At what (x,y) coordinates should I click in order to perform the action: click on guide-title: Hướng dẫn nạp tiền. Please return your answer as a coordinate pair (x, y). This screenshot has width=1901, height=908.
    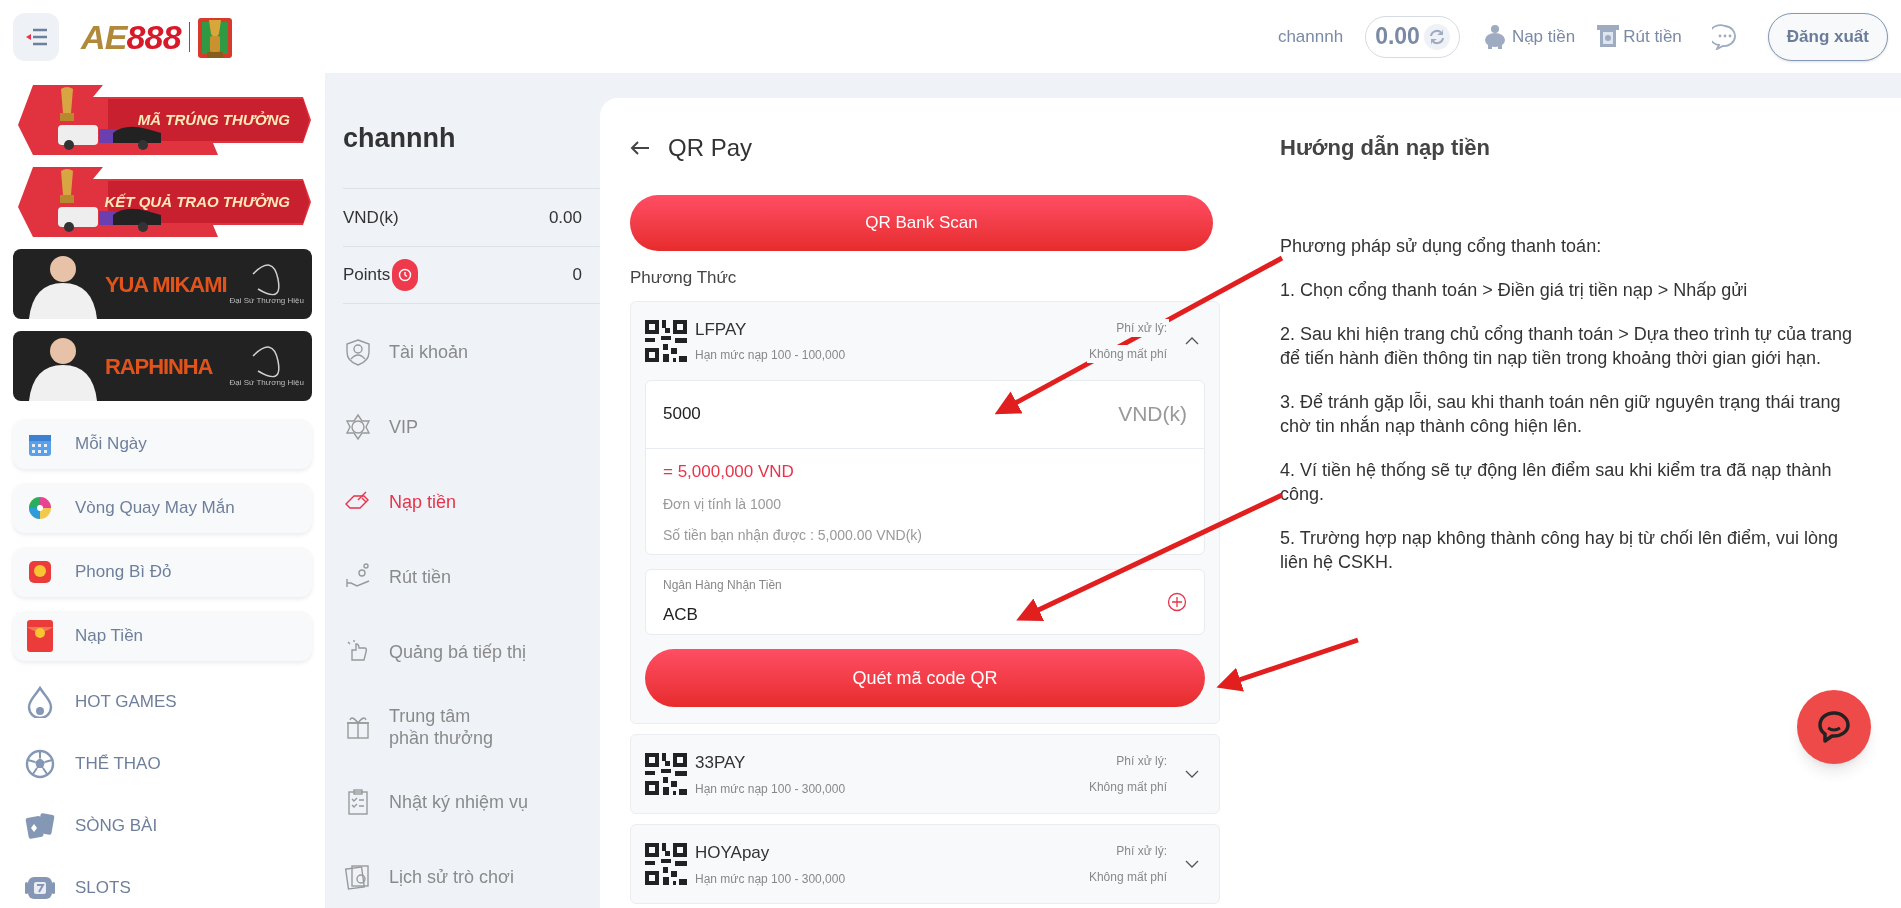
    Looking at the image, I should click on (1385, 148).